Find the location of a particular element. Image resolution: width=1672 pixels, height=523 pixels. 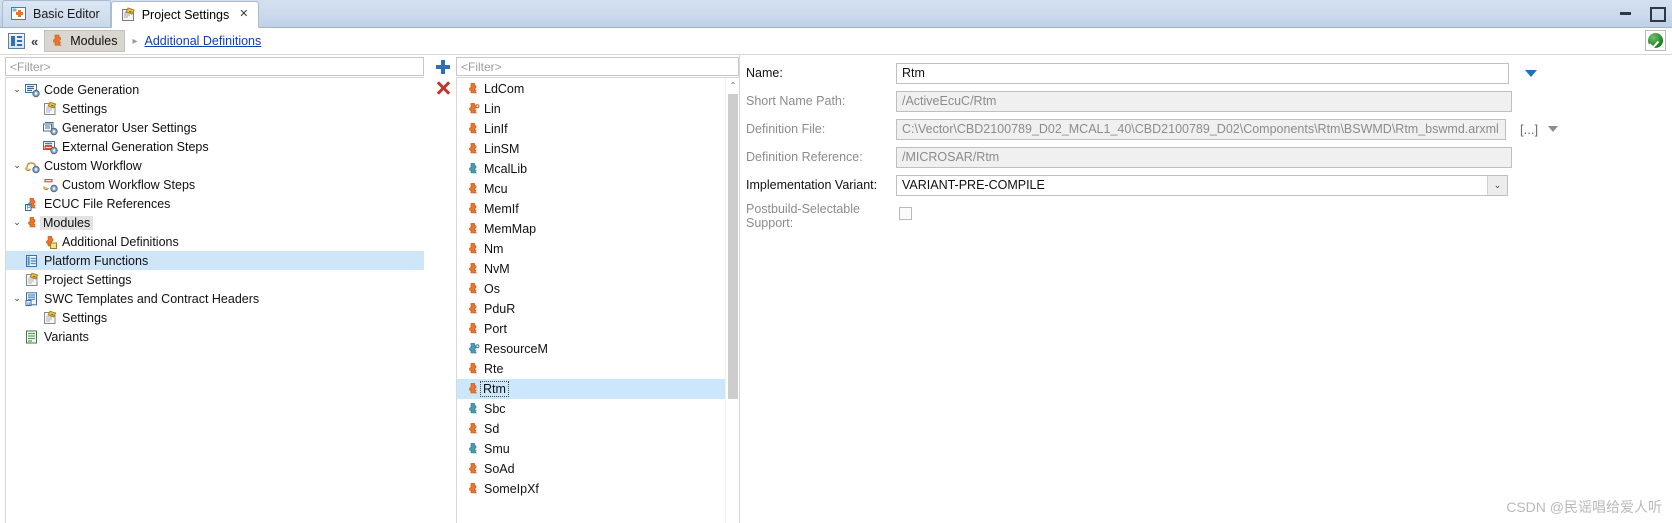

tree-item-label: SWC Templates and Contract Headers is located at coordinates (152, 298).